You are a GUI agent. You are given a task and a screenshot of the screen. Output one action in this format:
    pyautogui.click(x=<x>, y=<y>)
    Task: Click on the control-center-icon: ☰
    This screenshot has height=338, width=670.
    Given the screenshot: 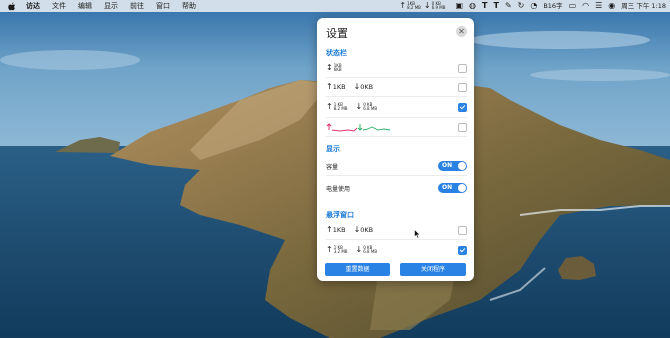 What is the action you would take?
    pyautogui.click(x=598, y=6)
    